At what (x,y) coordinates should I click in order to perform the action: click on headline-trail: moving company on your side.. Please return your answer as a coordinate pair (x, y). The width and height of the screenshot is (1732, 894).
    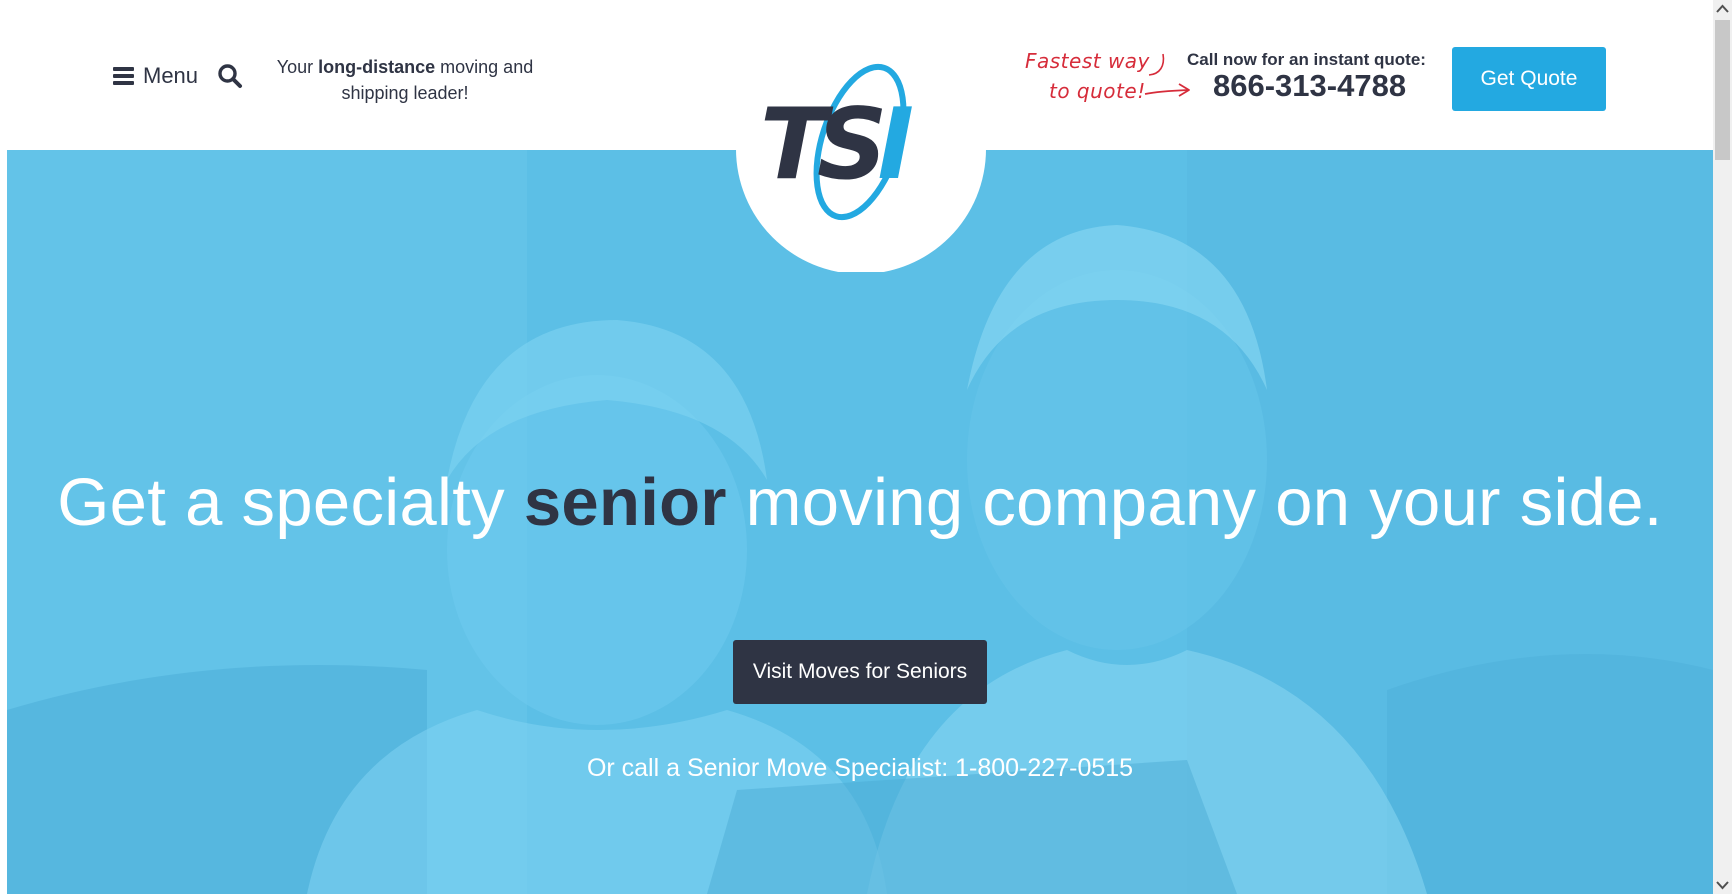
    Looking at the image, I should click on (1194, 502).